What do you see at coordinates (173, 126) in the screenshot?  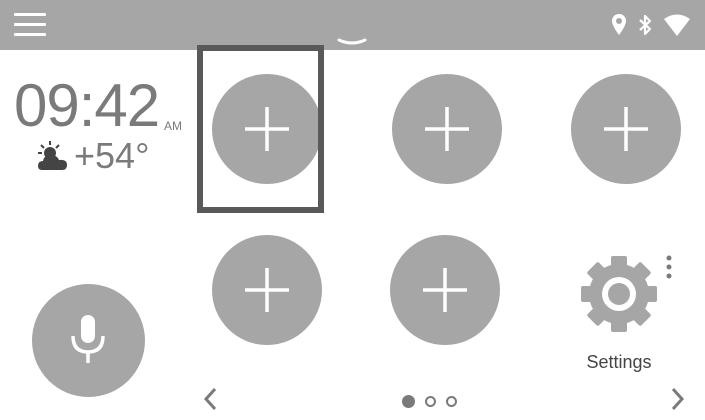 I see `clock-ampm: AM` at bounding box center [173, 126].